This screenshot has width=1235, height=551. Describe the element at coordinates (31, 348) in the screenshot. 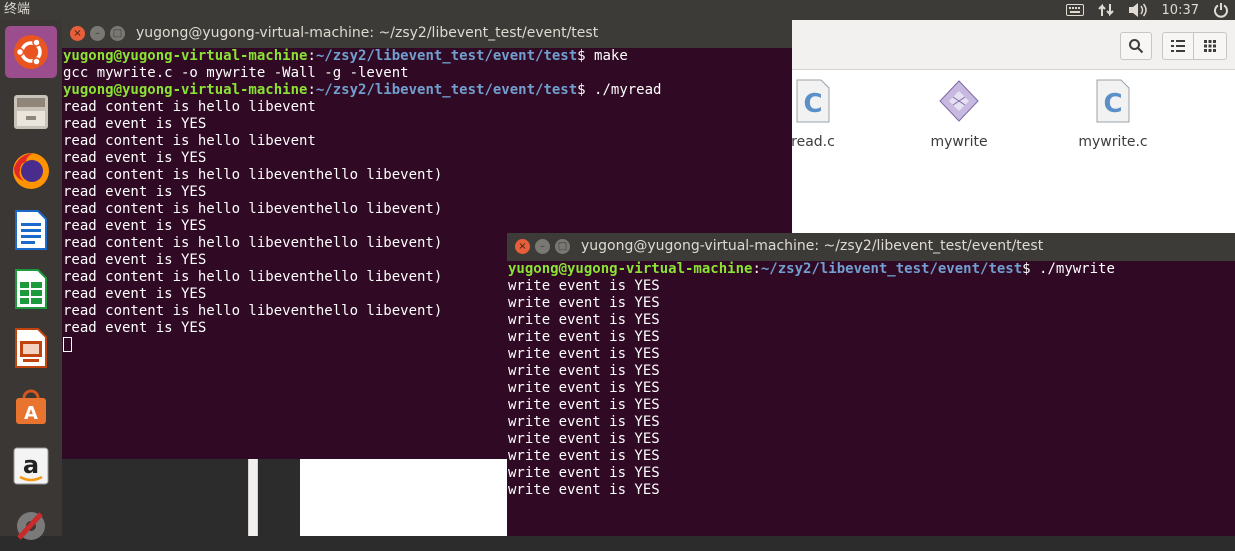

I see `impress-icon` at that location.